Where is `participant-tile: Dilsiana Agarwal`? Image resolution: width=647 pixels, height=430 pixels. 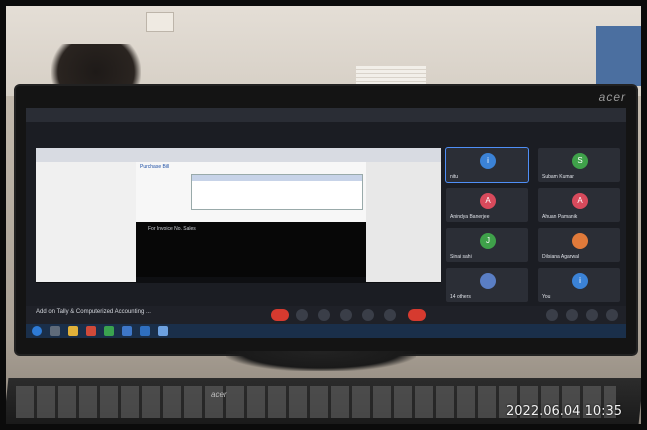 participant-tile: Dilsiana Agarwal is located at coordinates (579, 245).